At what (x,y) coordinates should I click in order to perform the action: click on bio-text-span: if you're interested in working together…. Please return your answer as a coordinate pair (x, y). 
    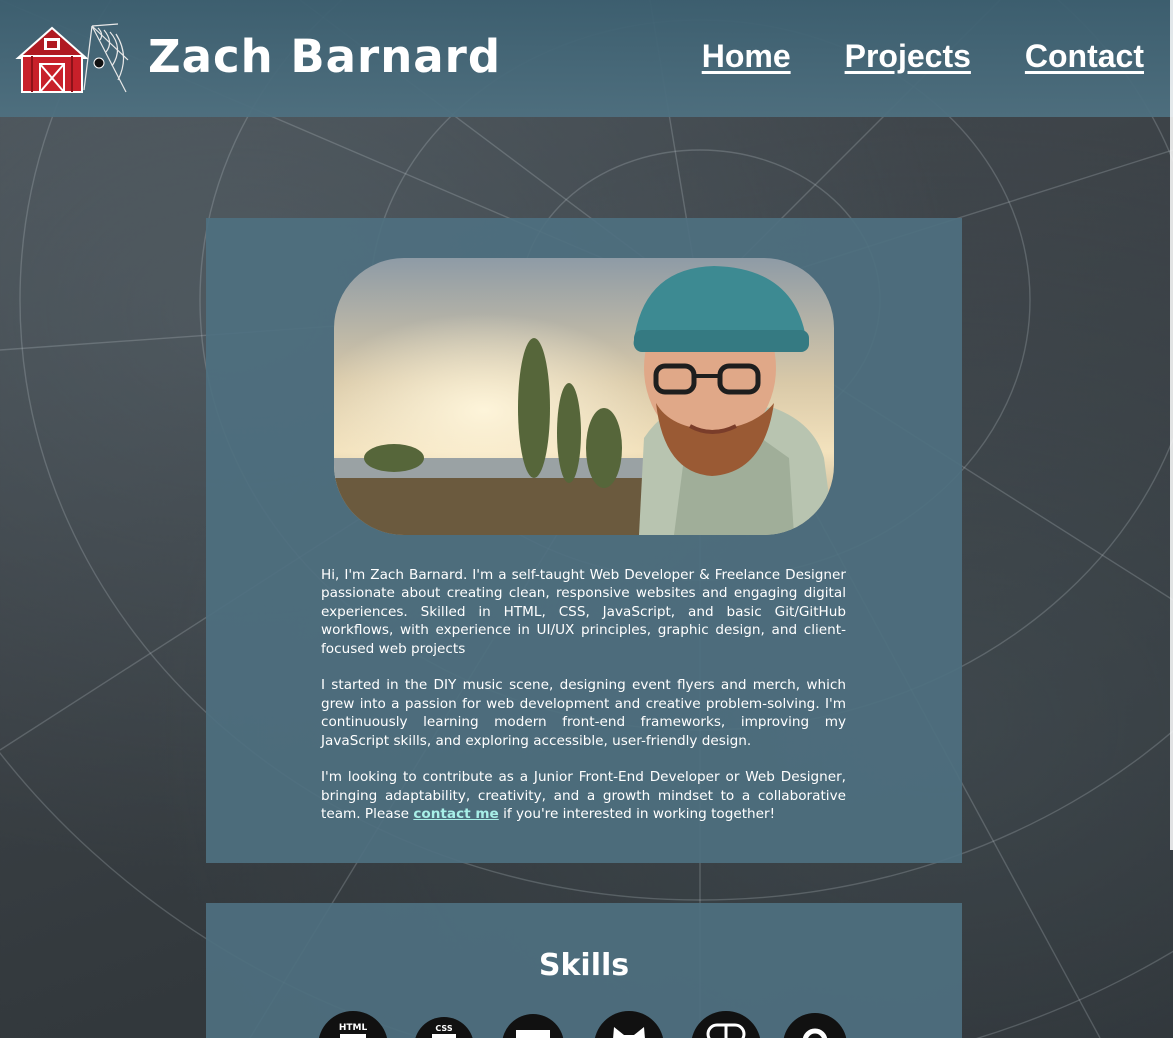
    Looking at the image, I should click on (637, 814).